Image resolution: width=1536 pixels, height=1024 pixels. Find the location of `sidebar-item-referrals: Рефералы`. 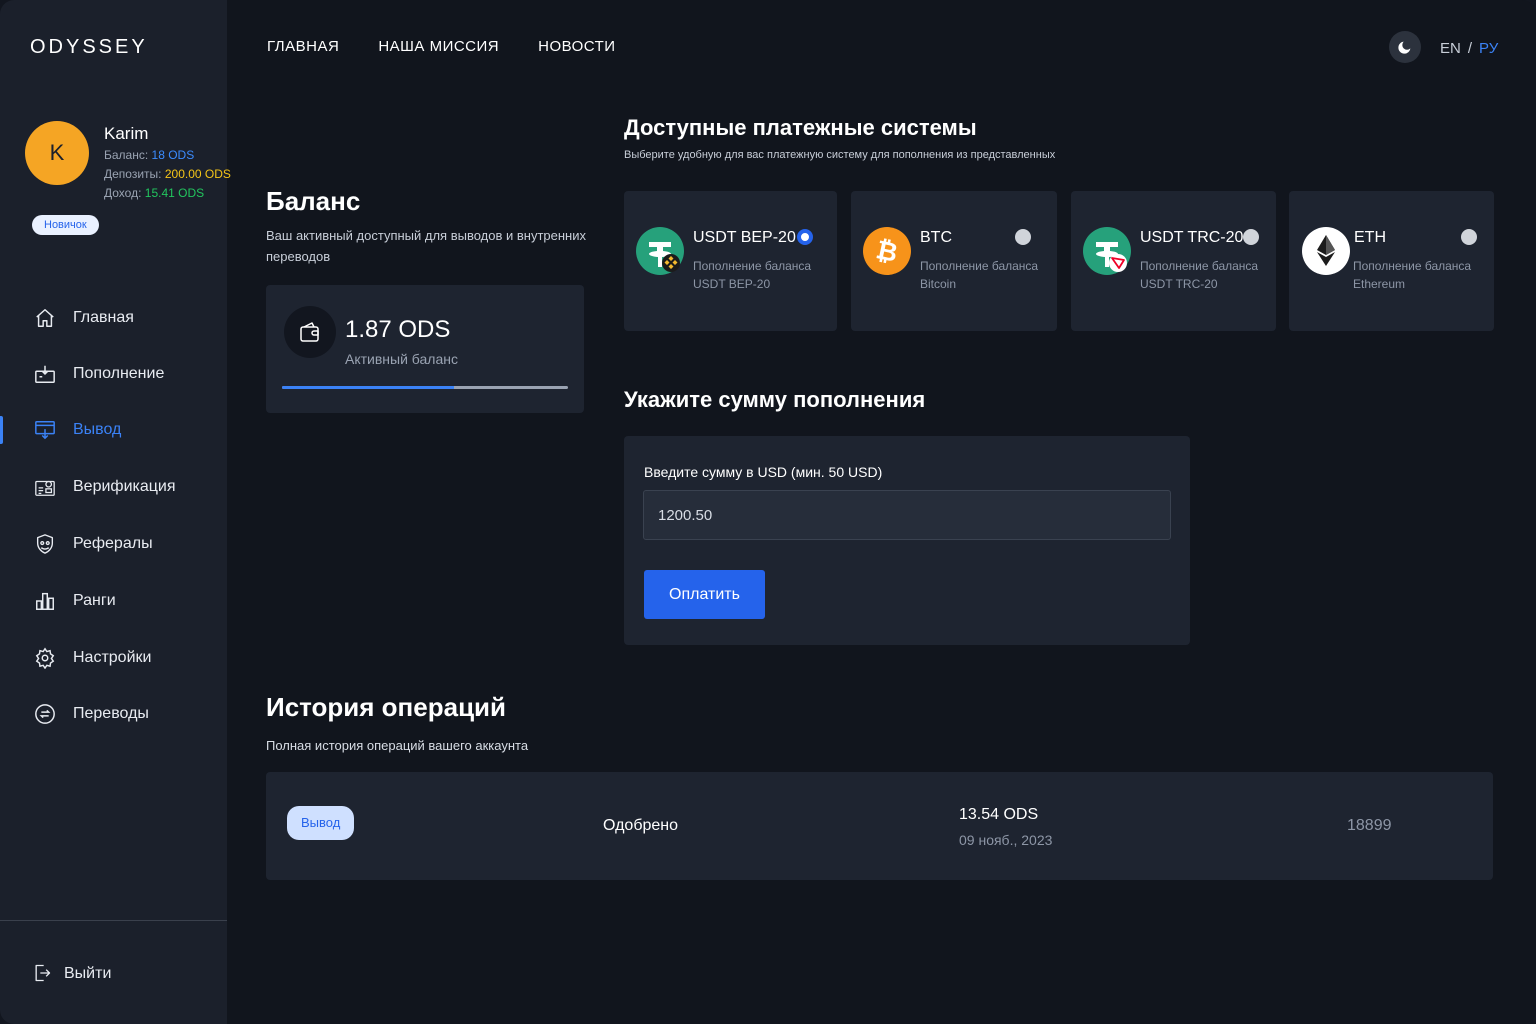

sidebar-item-referrals: Рефералы is located at coordinates (113, 544).